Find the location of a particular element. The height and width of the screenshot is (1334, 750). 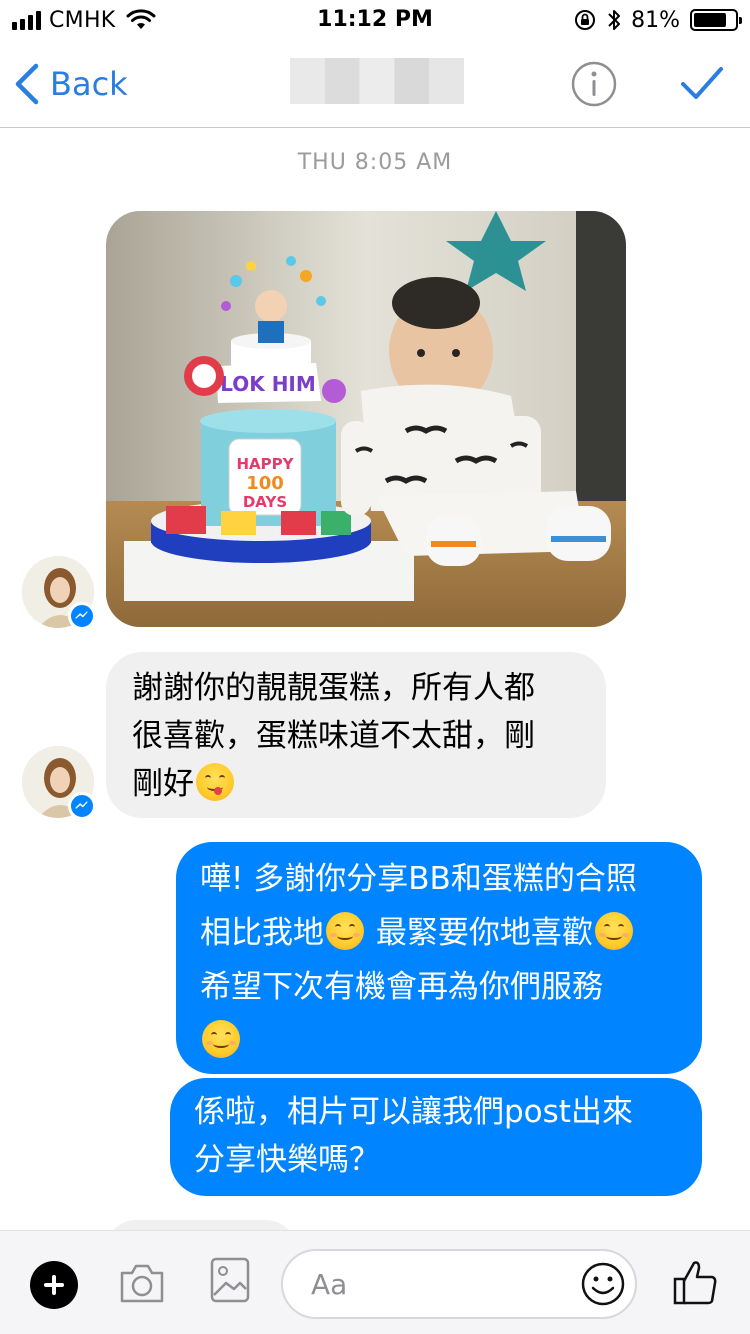

nav-bar: Back is located at coordinates (375, 84).